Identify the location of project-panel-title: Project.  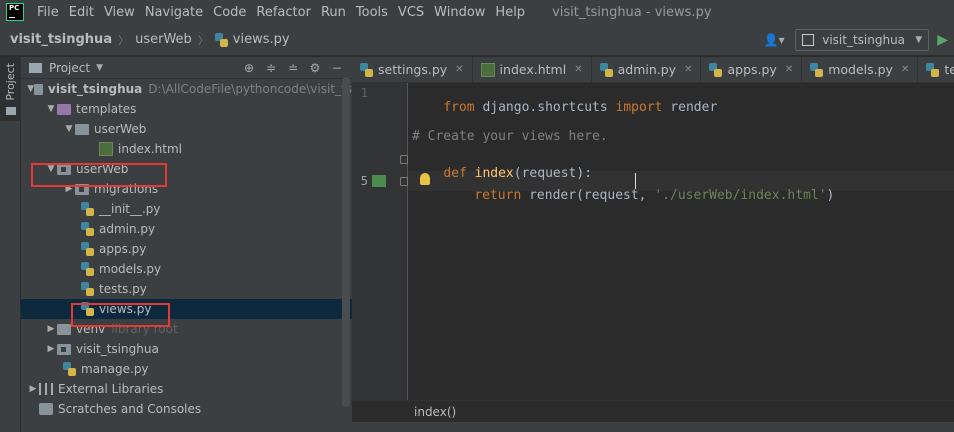
(69, 68).